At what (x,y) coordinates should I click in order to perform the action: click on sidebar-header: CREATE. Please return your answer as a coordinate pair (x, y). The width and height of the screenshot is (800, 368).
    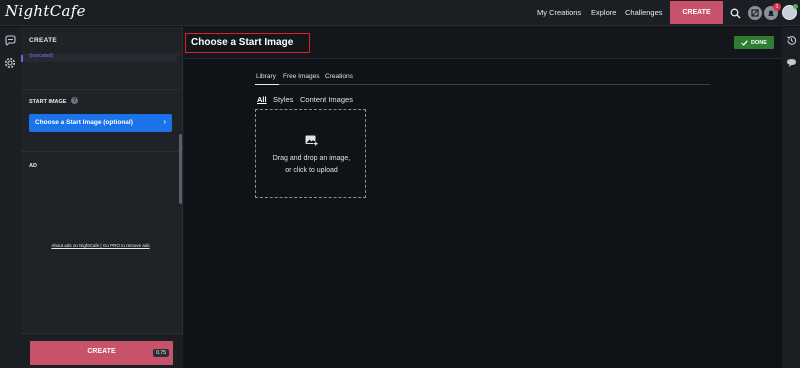
    Looking at the image, I should click on (102, 41).